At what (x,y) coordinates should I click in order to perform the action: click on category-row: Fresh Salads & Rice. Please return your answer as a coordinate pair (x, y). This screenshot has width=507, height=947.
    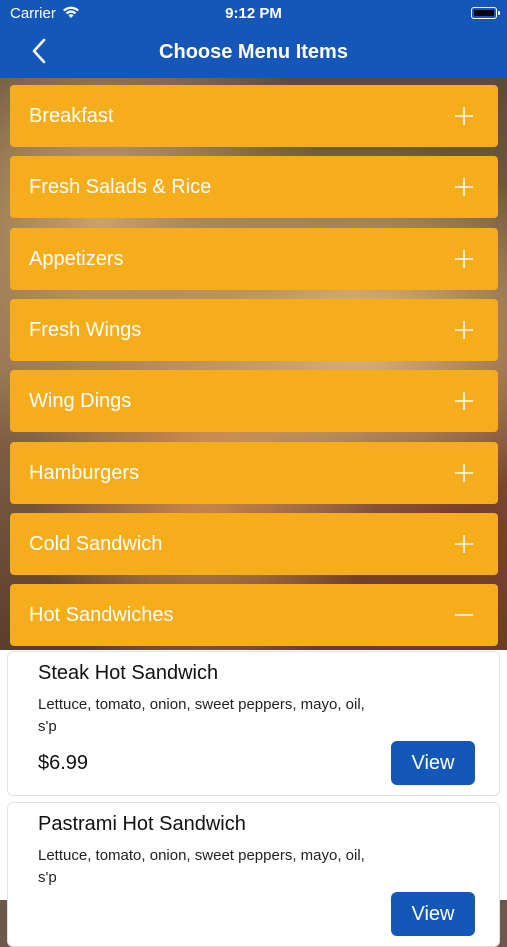
    Looking at the image, I should click on (254, 187).